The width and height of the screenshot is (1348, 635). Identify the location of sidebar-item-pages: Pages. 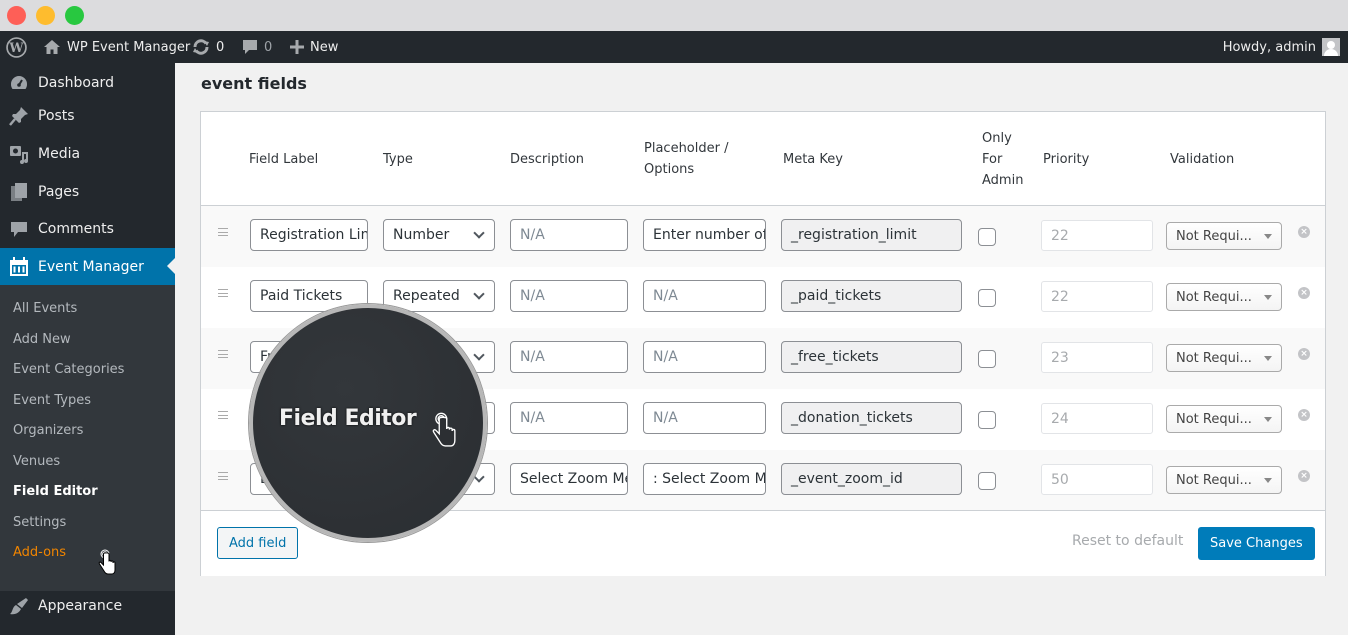
(87, 192).